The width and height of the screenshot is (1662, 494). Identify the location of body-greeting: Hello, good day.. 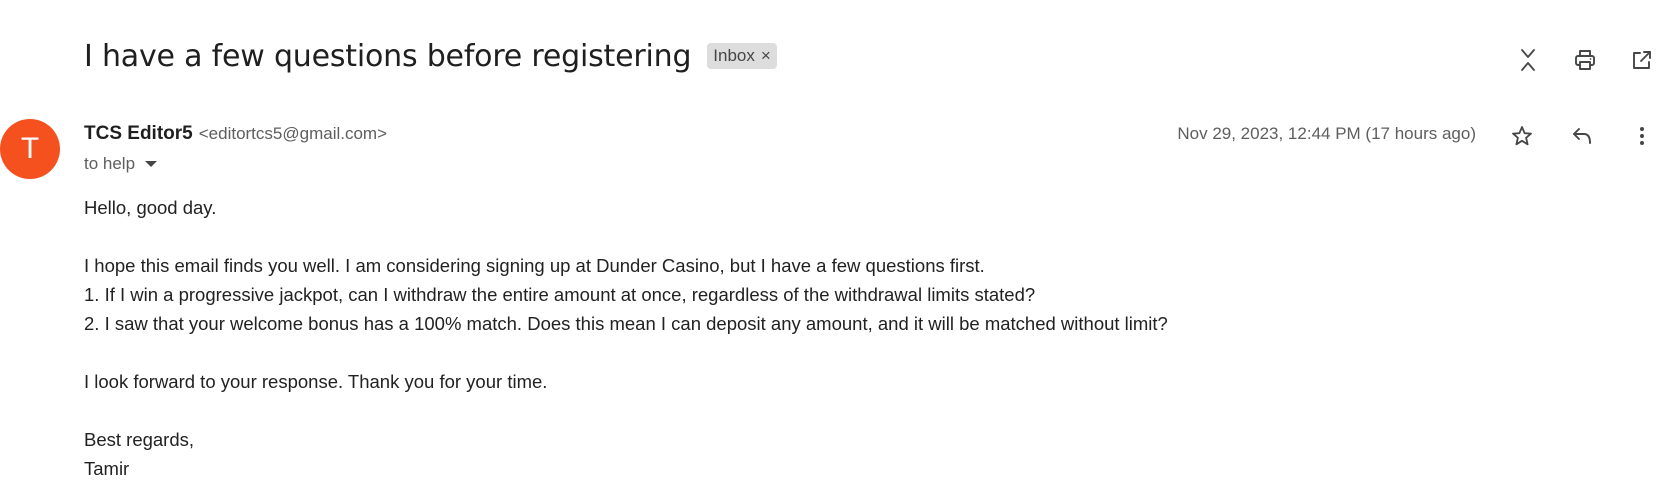
(150, 207).